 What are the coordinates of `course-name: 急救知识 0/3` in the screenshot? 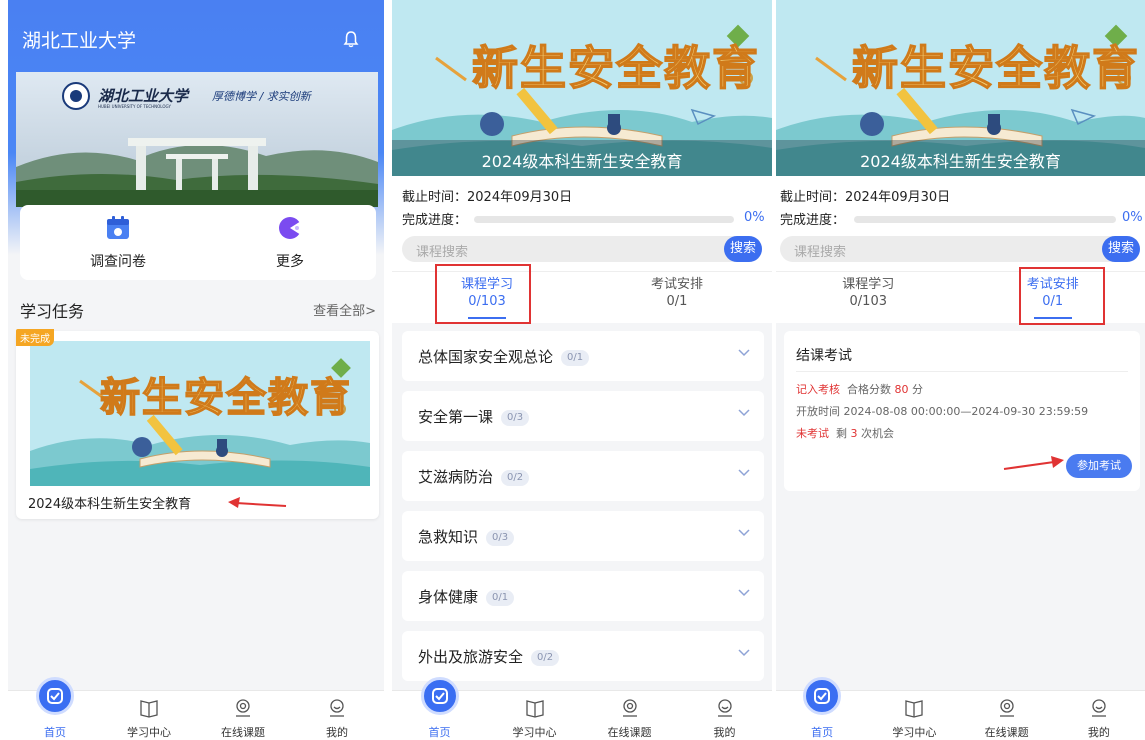 It's located at (466, 536).